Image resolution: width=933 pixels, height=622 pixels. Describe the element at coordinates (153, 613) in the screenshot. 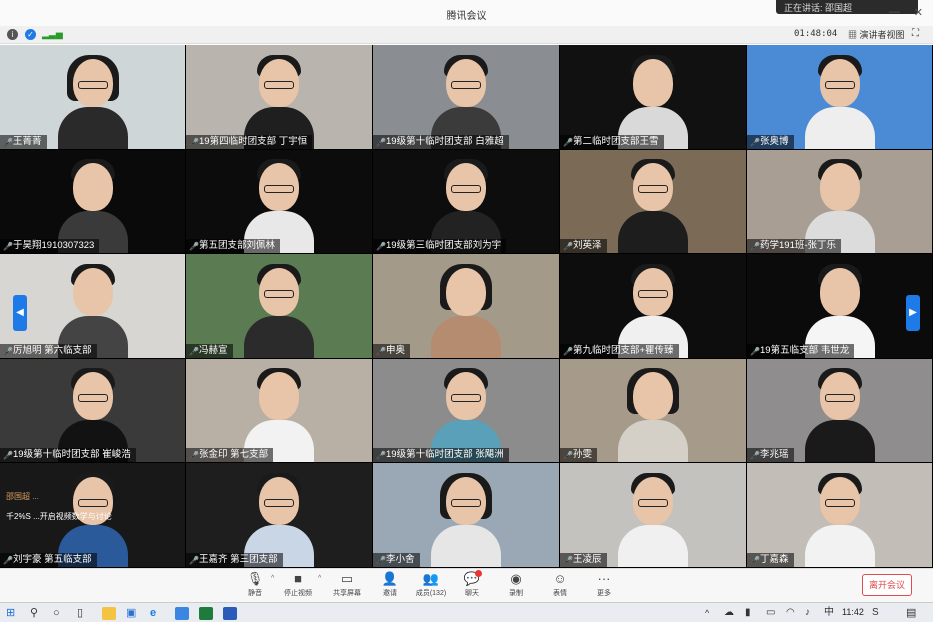

I see `edge-browser-icon: e` at that location.